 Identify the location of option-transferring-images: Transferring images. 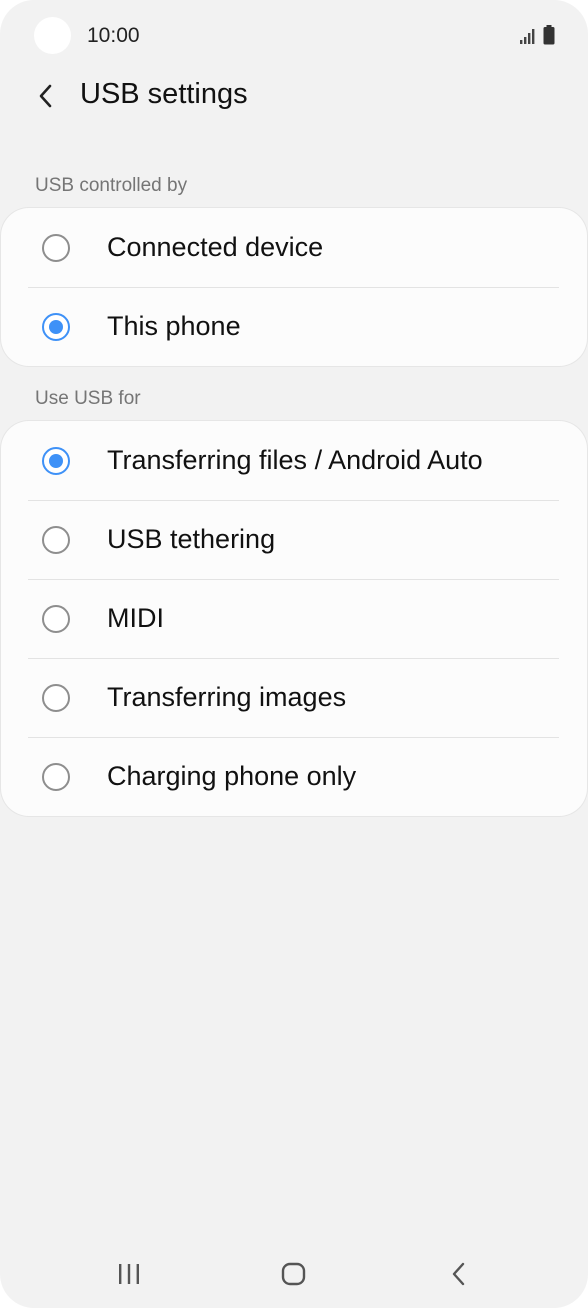
(294, 697).